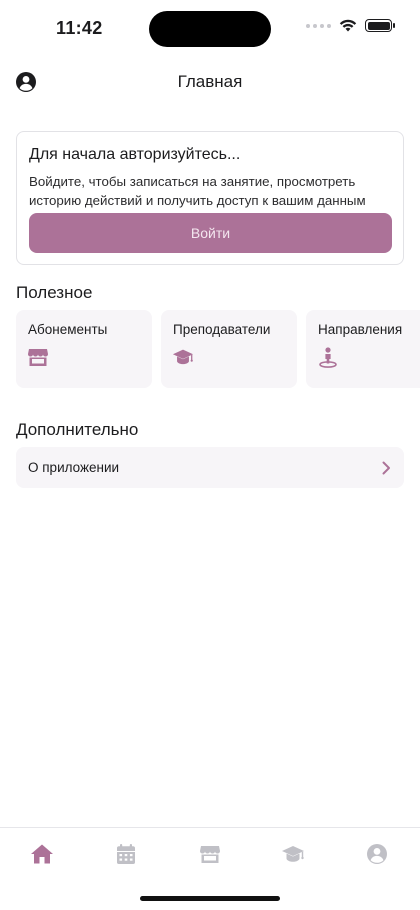 This screenshot has width=420, height=910. I want to click on status-icons, so click(350, 25).